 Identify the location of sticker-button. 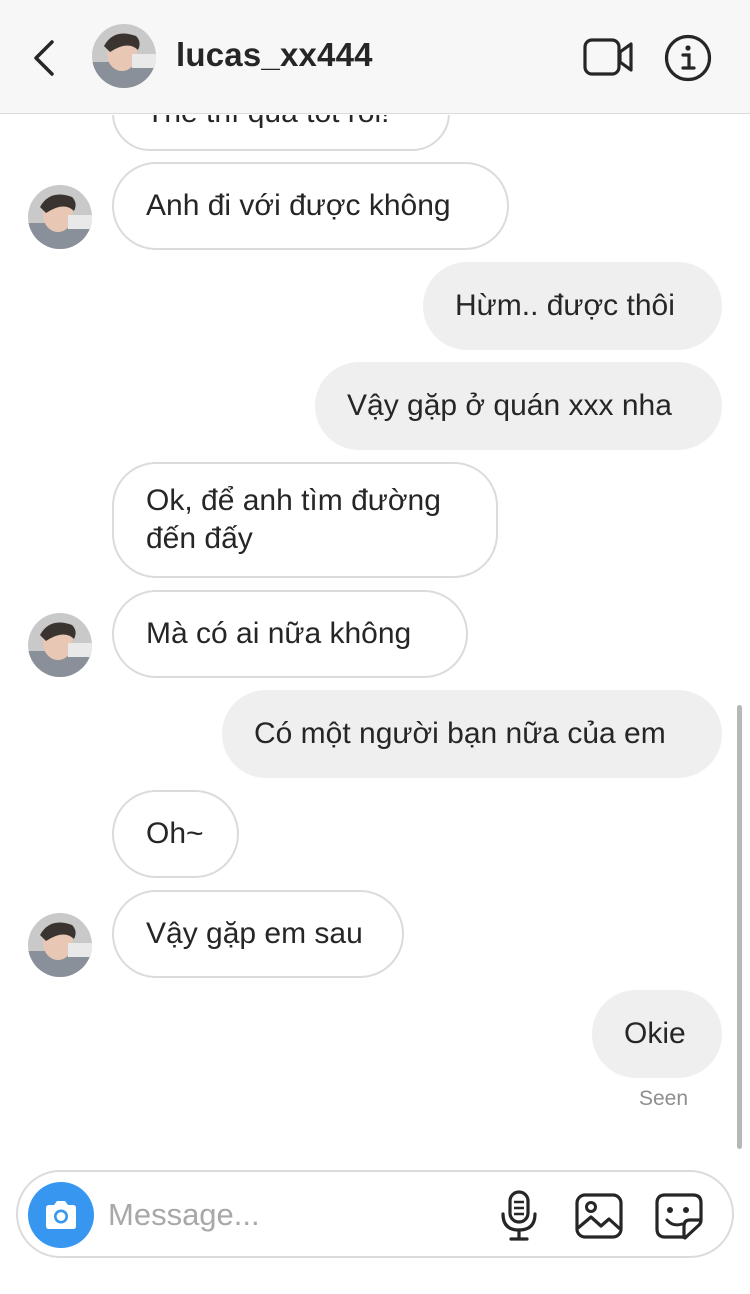
(679, 1216).